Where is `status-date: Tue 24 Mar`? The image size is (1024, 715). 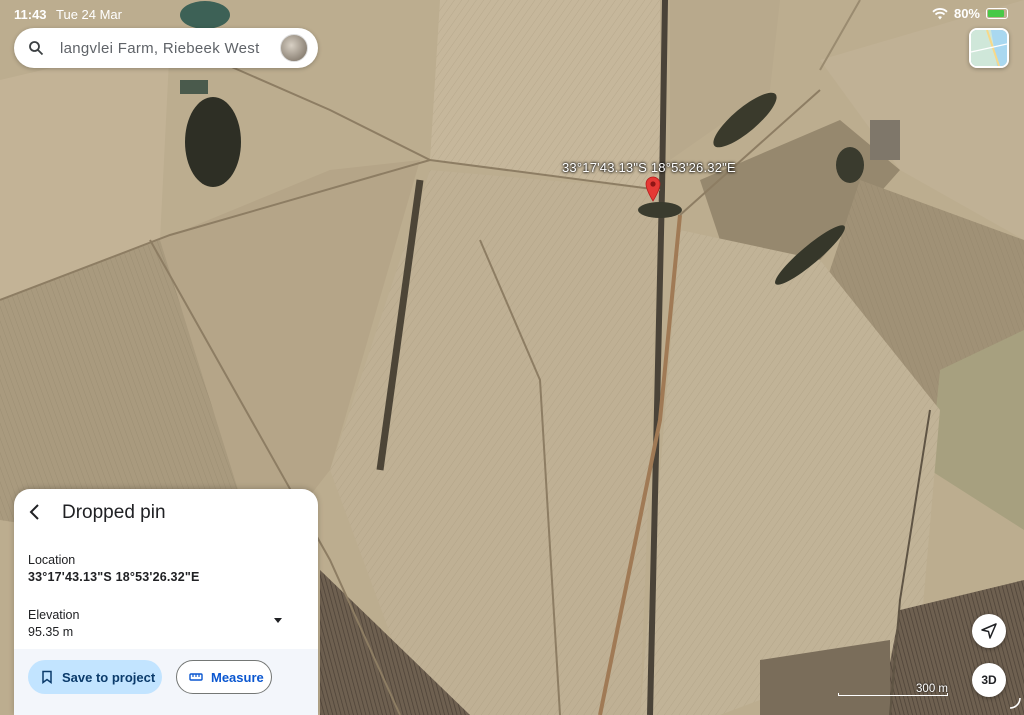
status-date: Tue 24 Mar is located at coordinates (89, 14).